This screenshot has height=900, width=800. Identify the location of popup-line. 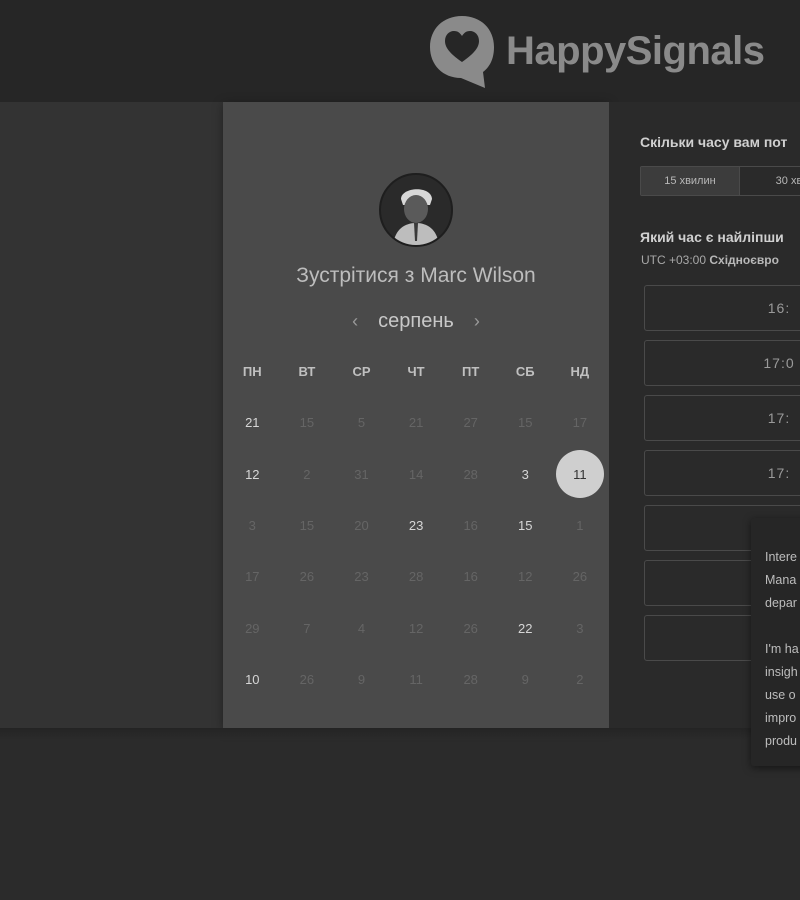
(782, 626).